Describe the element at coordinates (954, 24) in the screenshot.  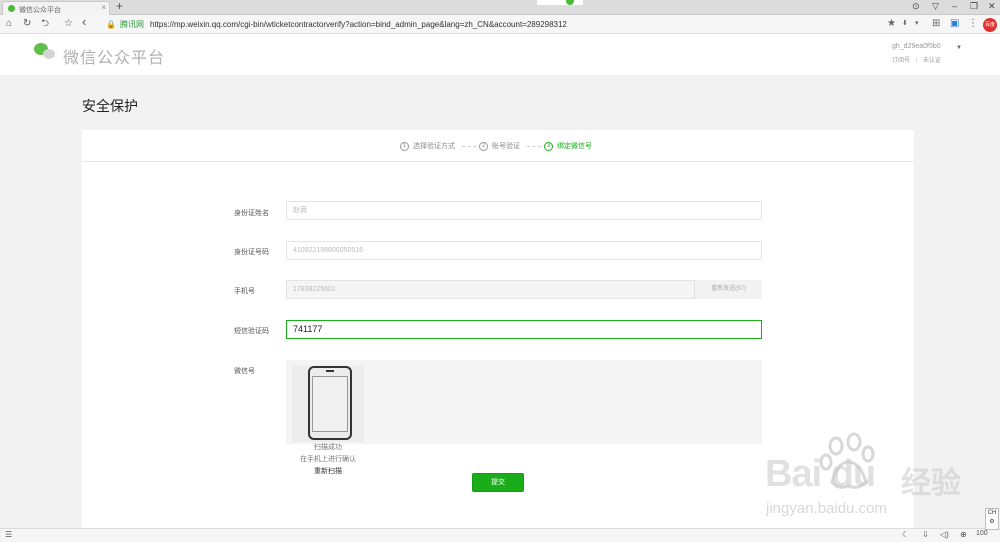
I see `account-icon: ▣` at that location.